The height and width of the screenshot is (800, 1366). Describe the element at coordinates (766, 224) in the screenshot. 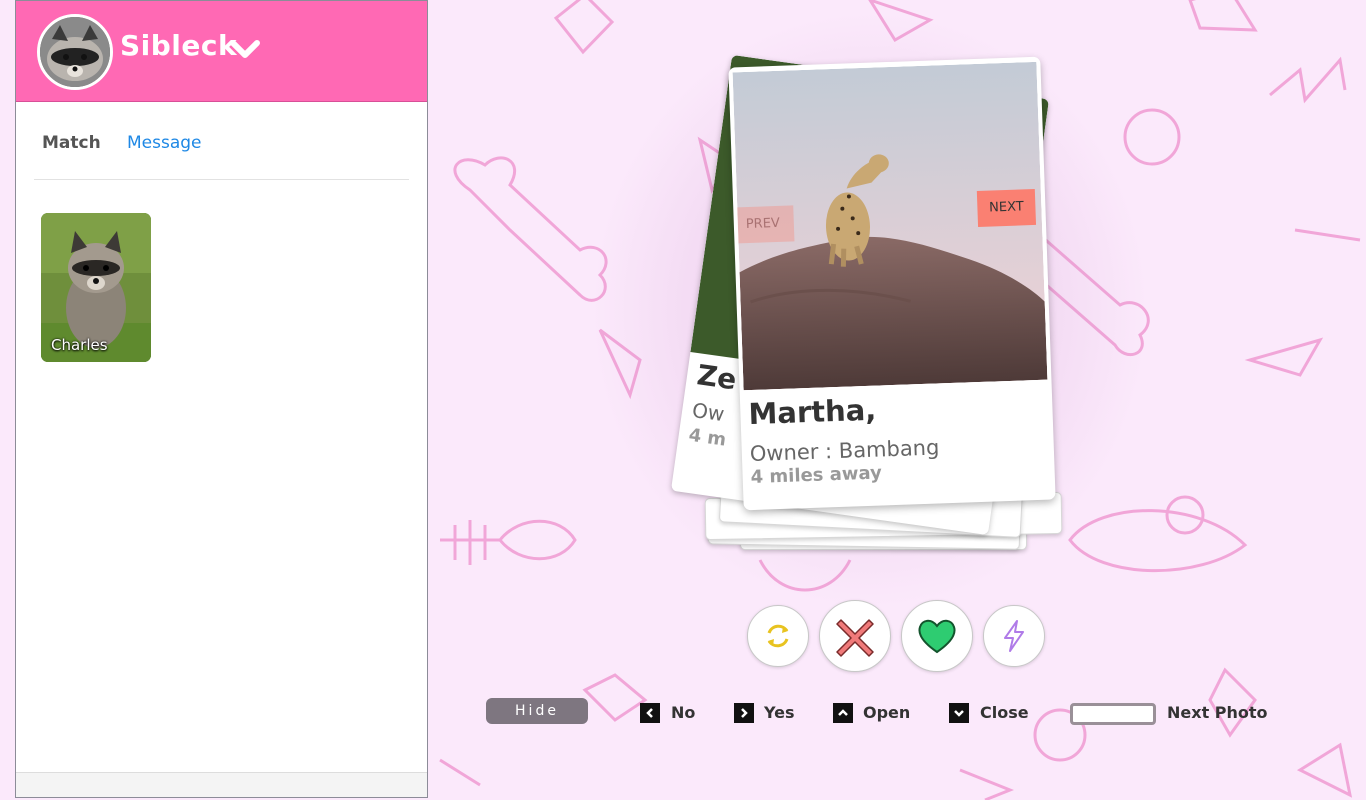

I see `prev-photo-button: PREV` at that location.